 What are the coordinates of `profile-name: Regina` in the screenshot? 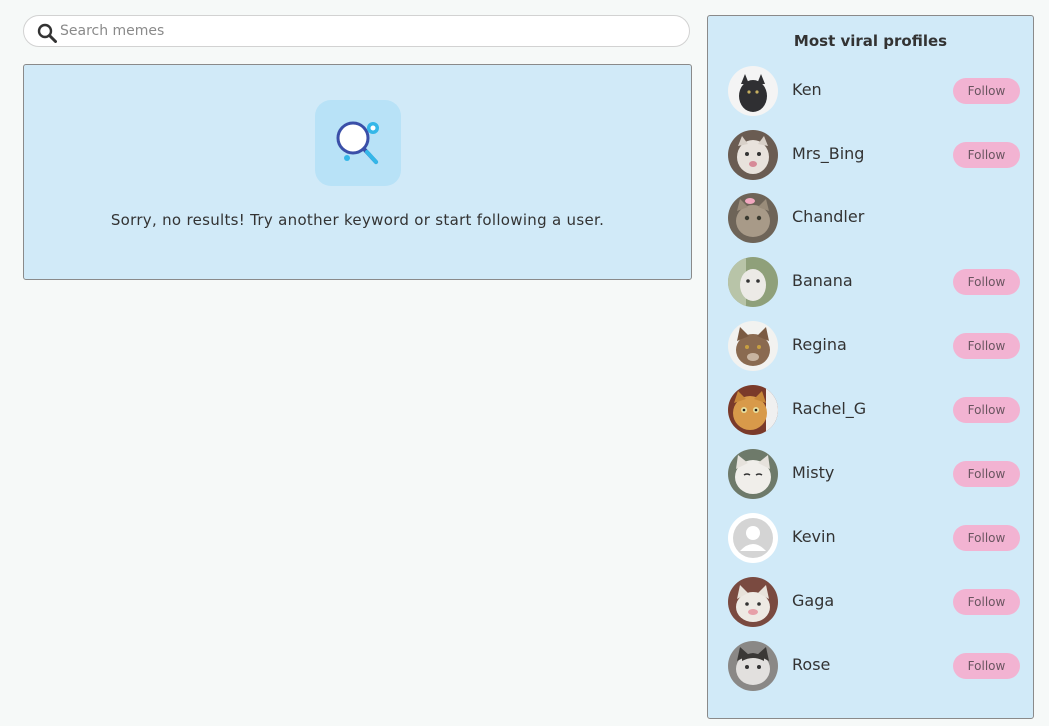 It's located at (819, 344).